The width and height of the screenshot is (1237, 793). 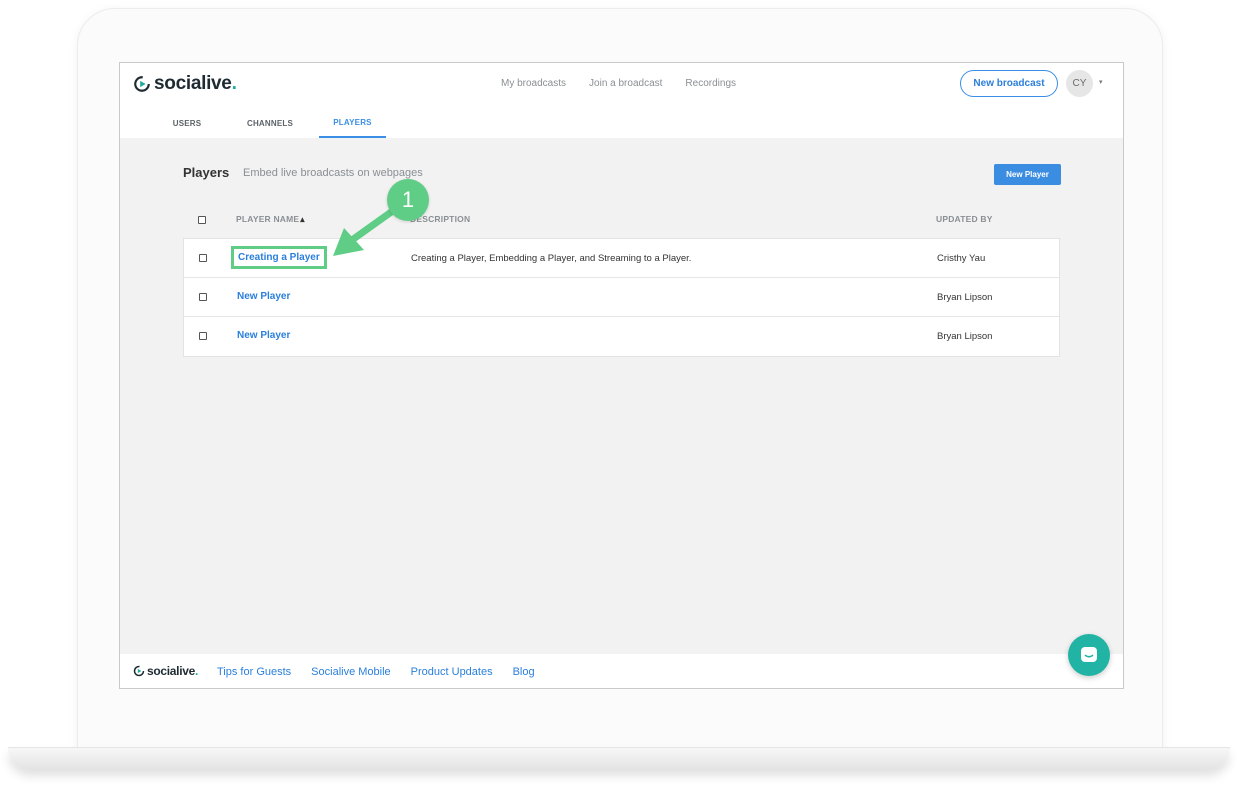 What do you see at coordinates (533, 83) in the screenshot?
I see `nav-my-broadcasts: My broadcasts` at bounding box center [533, 83].